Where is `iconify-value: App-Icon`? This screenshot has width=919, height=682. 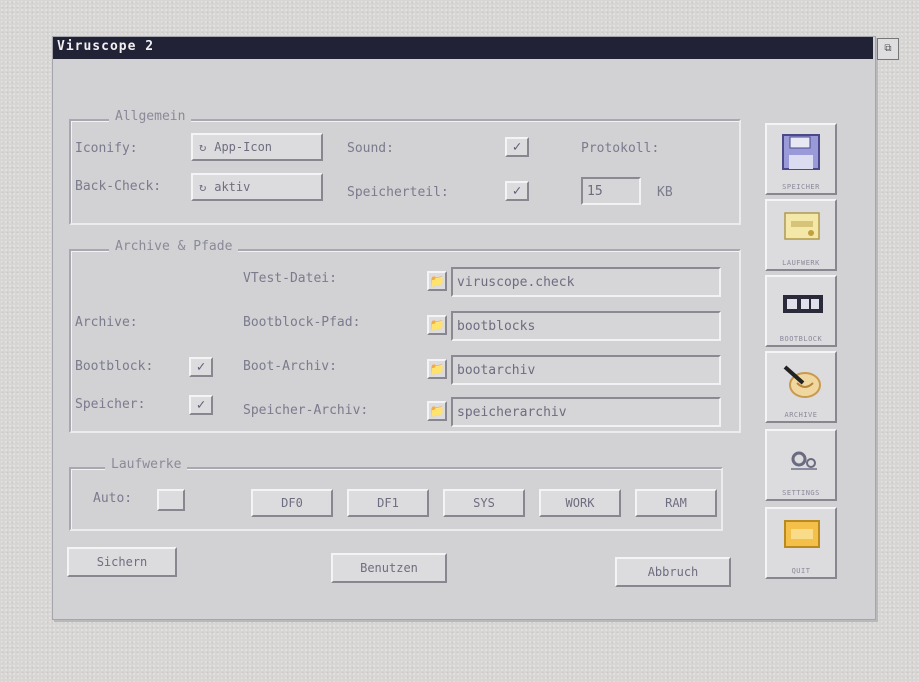 iconify-value: App-Icon is located at coordinates (243, 147).